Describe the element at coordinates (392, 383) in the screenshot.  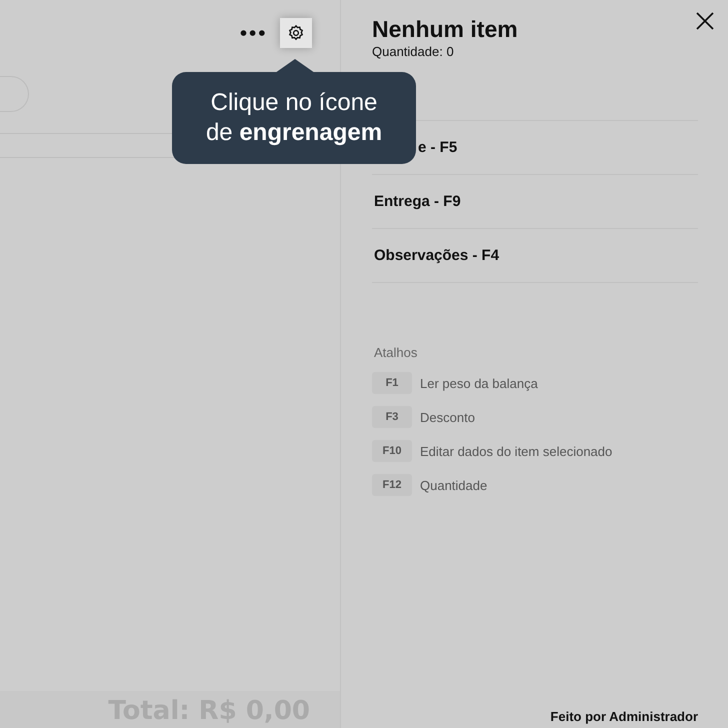
I see `key-badge: F1` at that location.